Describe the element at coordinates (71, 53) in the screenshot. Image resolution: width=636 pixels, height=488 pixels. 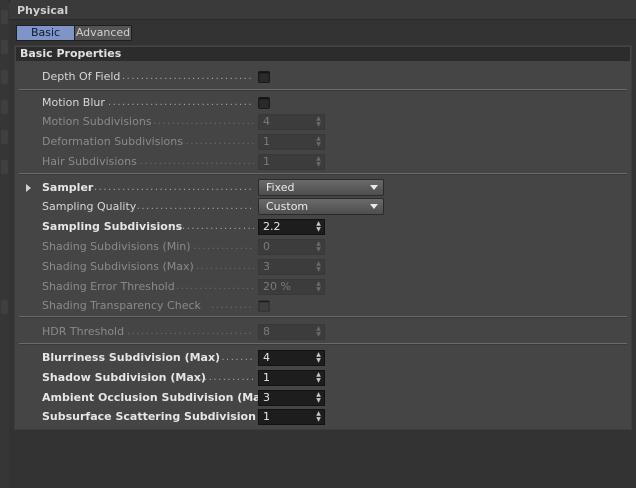
I see `group-title: Basic Properties` at that location.